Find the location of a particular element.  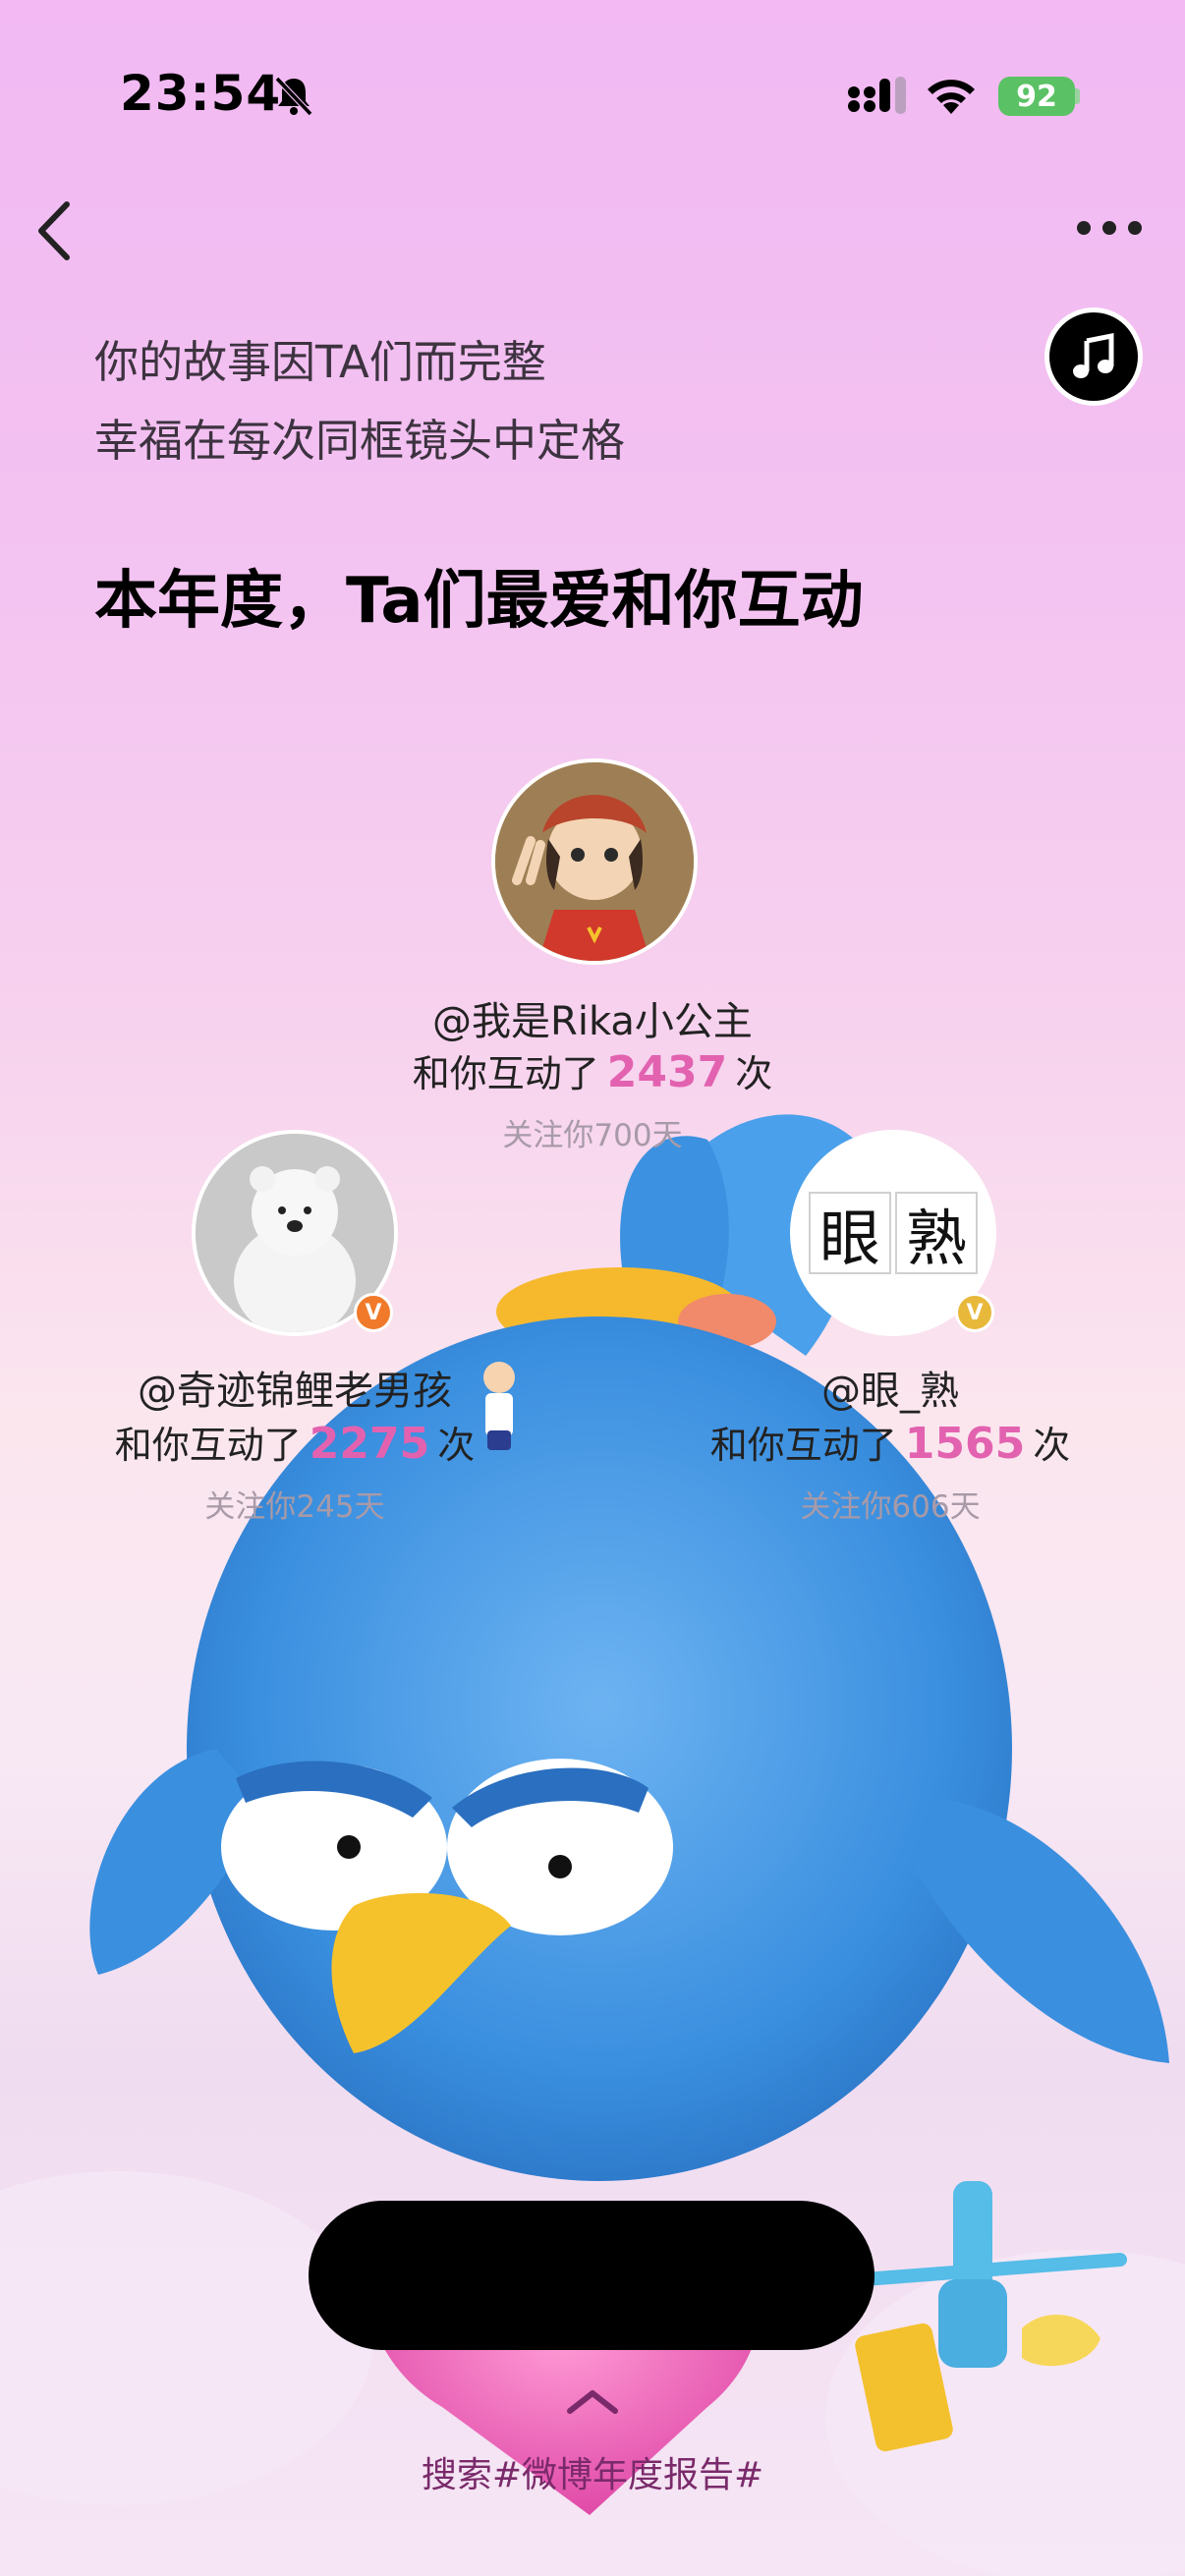

cellular-signal-icon is located at coordinates (877, 95).